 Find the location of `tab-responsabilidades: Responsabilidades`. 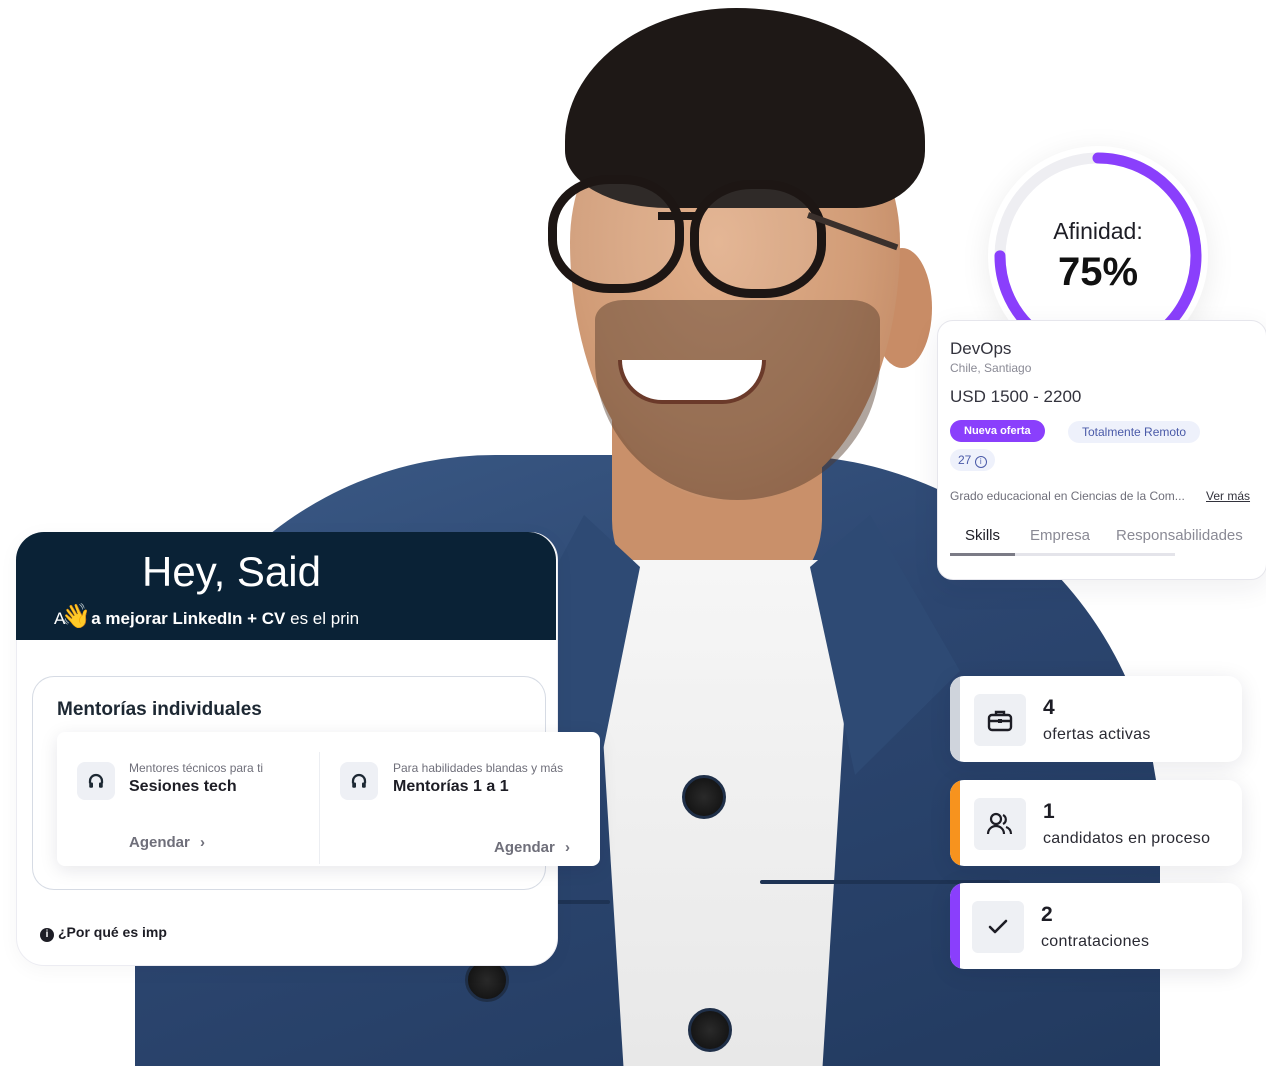

tab-responsabilidades: Responsabilidades is located at coordinates (1179, 535).